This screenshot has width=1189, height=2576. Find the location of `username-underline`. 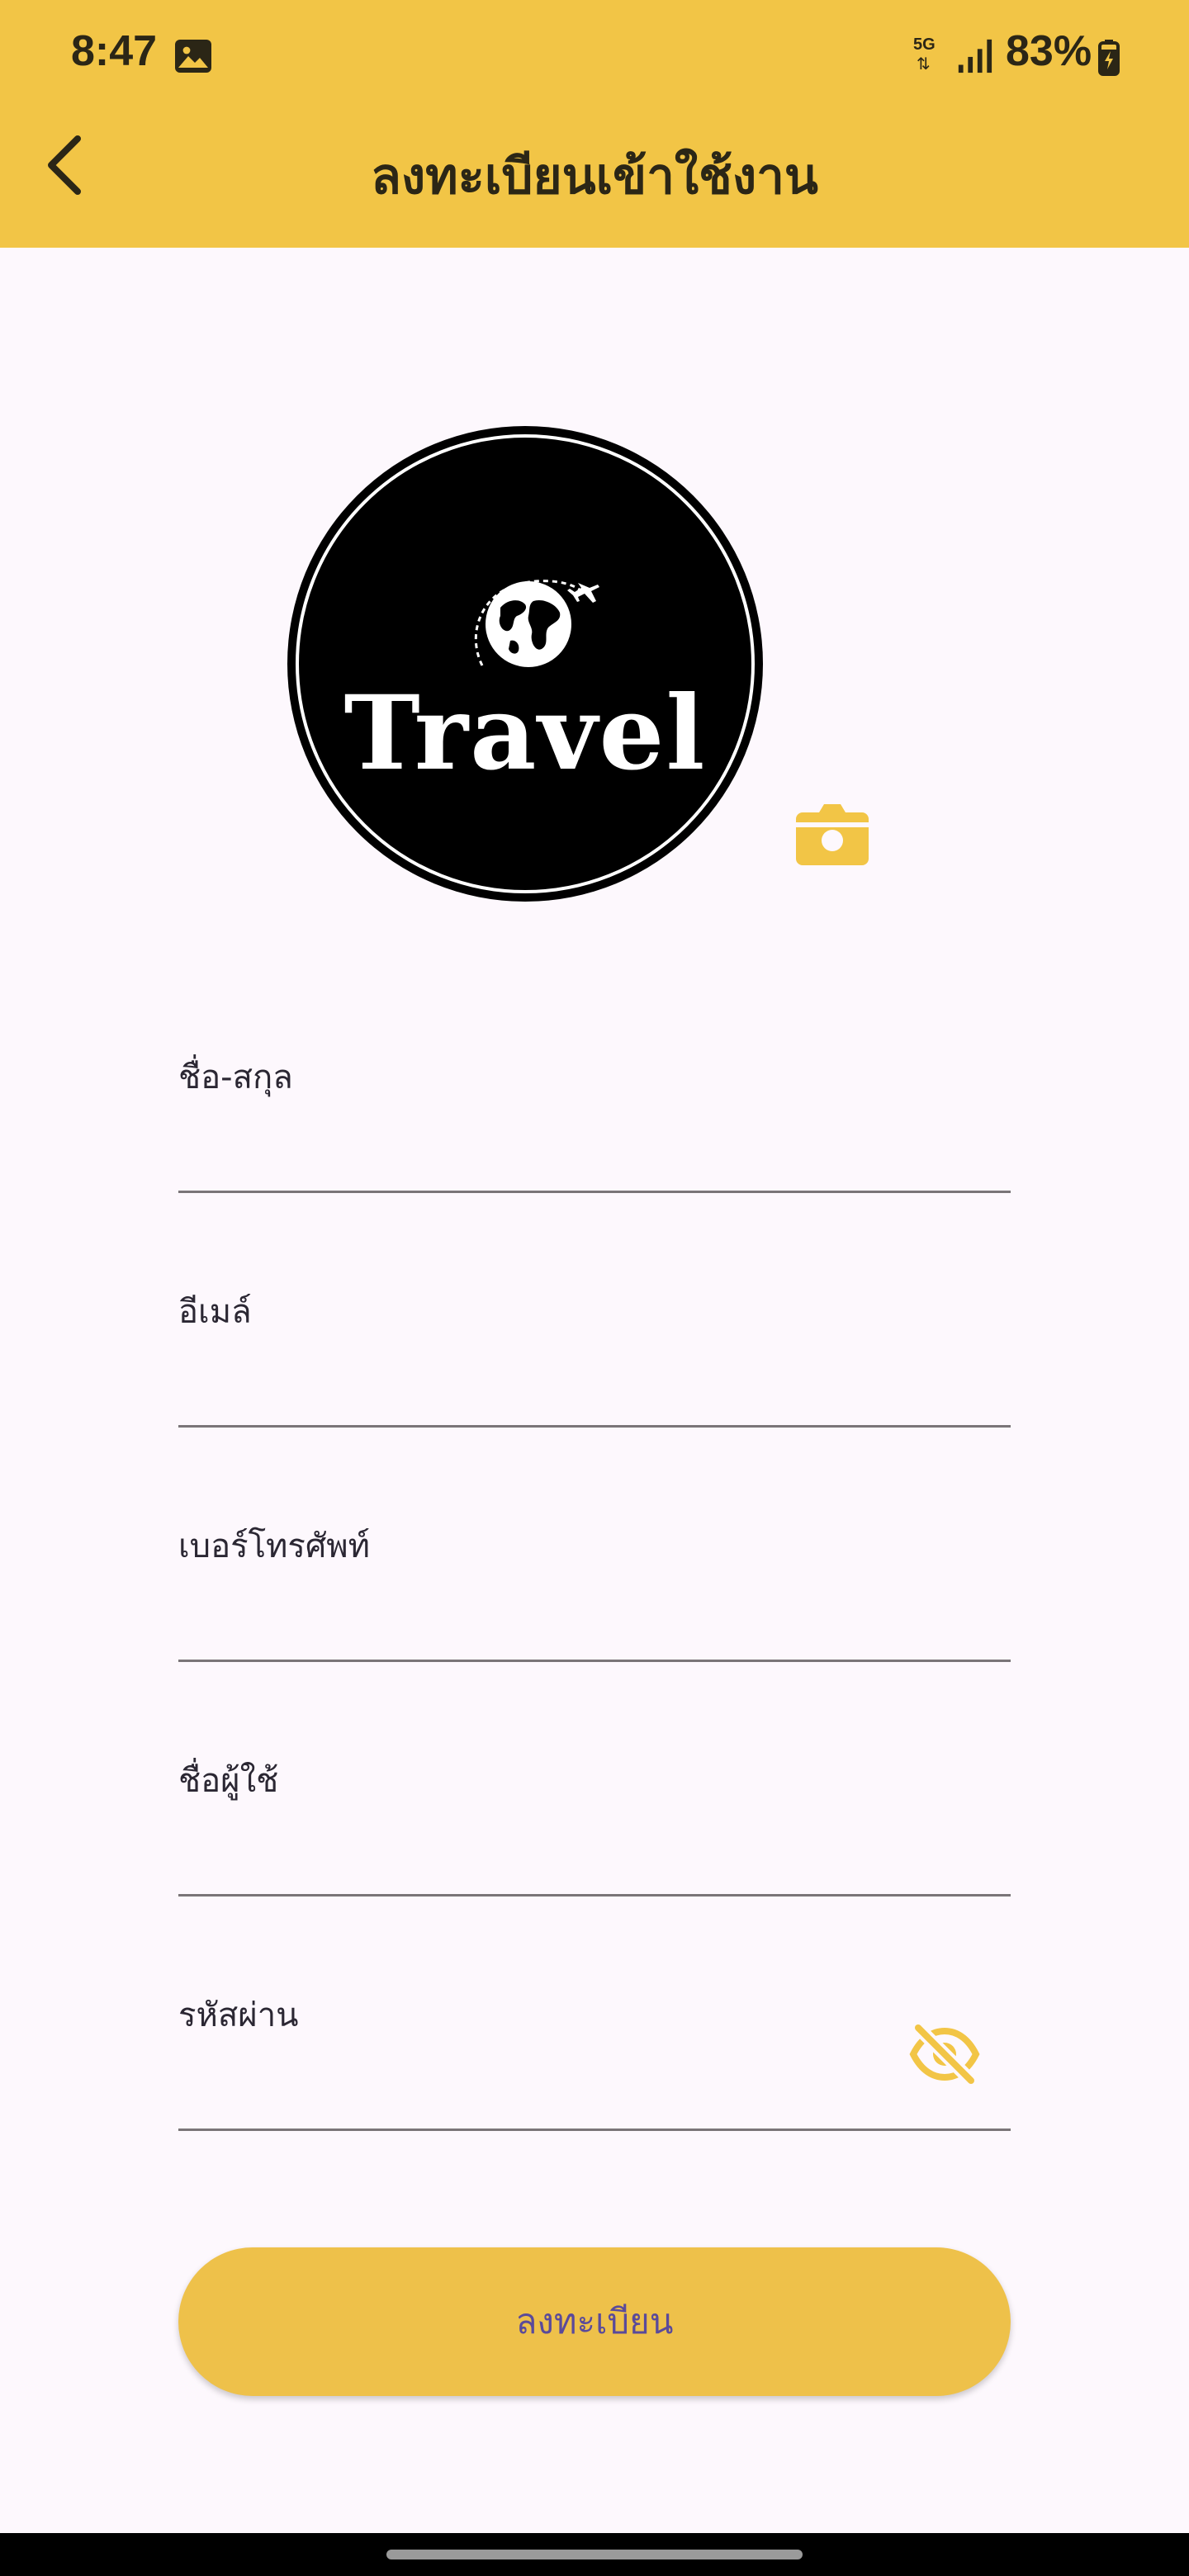

username-underline is located at coordinates (594, 1895).